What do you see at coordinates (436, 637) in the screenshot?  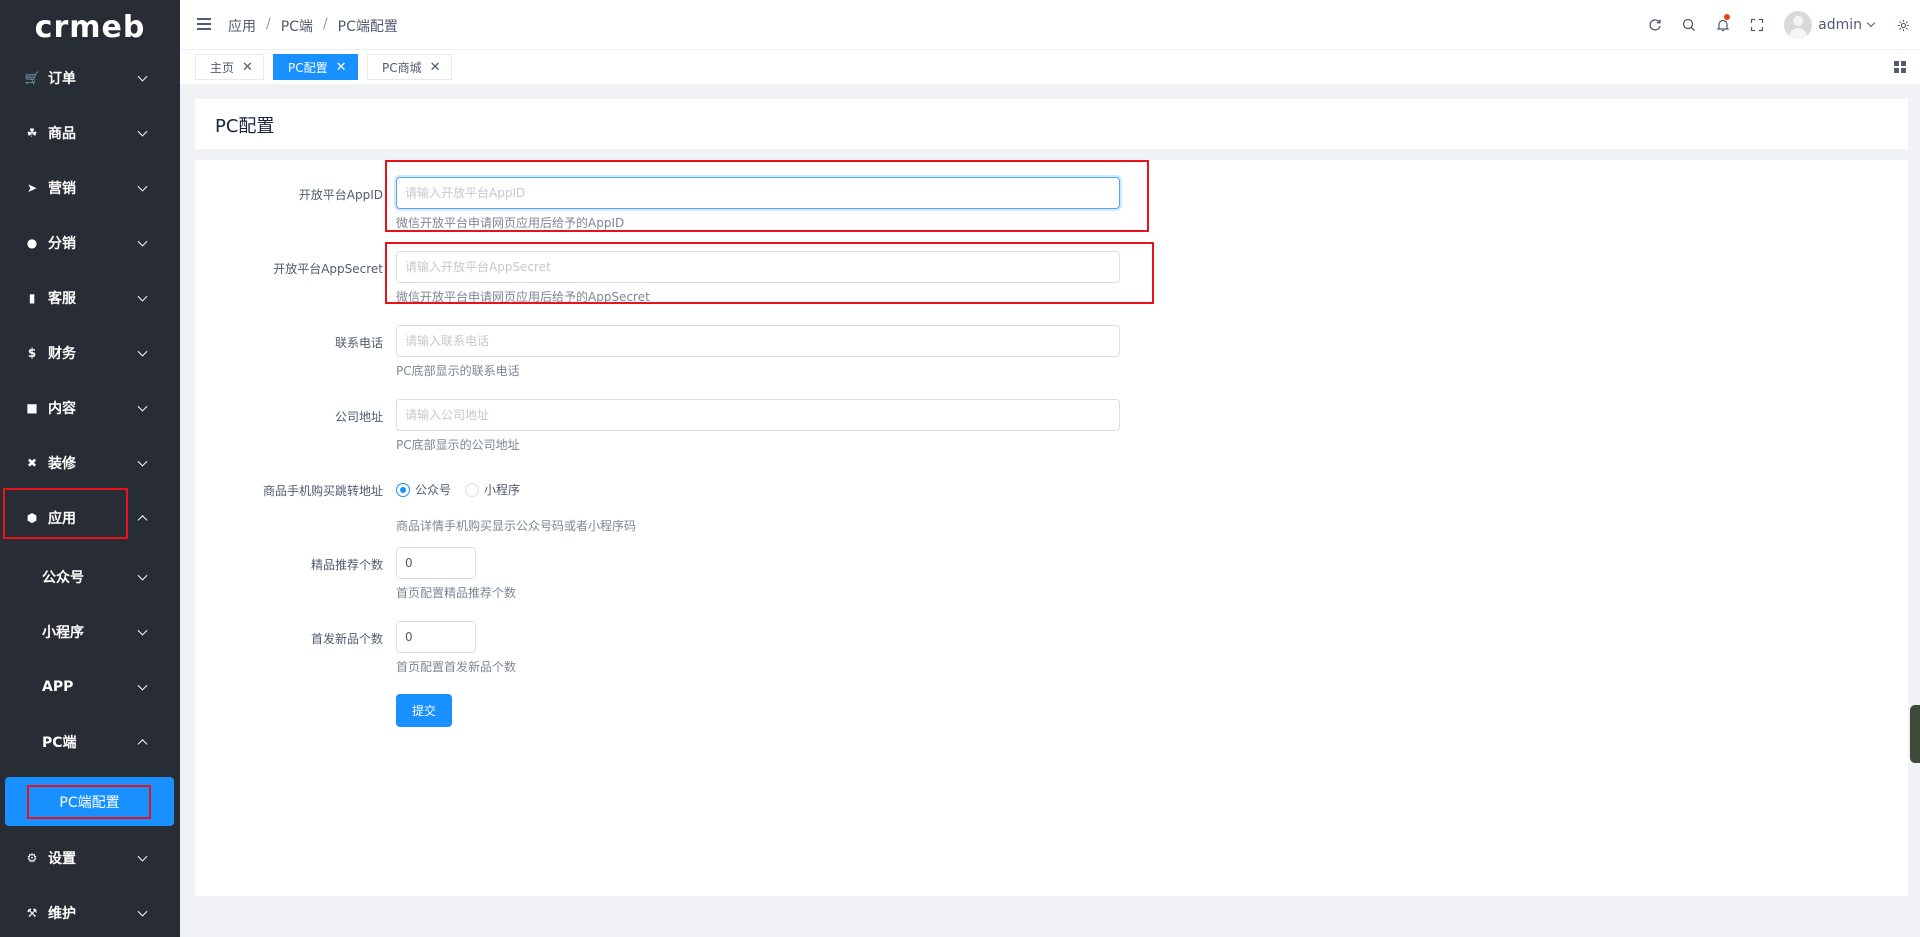 I see `newcount-input` at bounding box center [436, 637].